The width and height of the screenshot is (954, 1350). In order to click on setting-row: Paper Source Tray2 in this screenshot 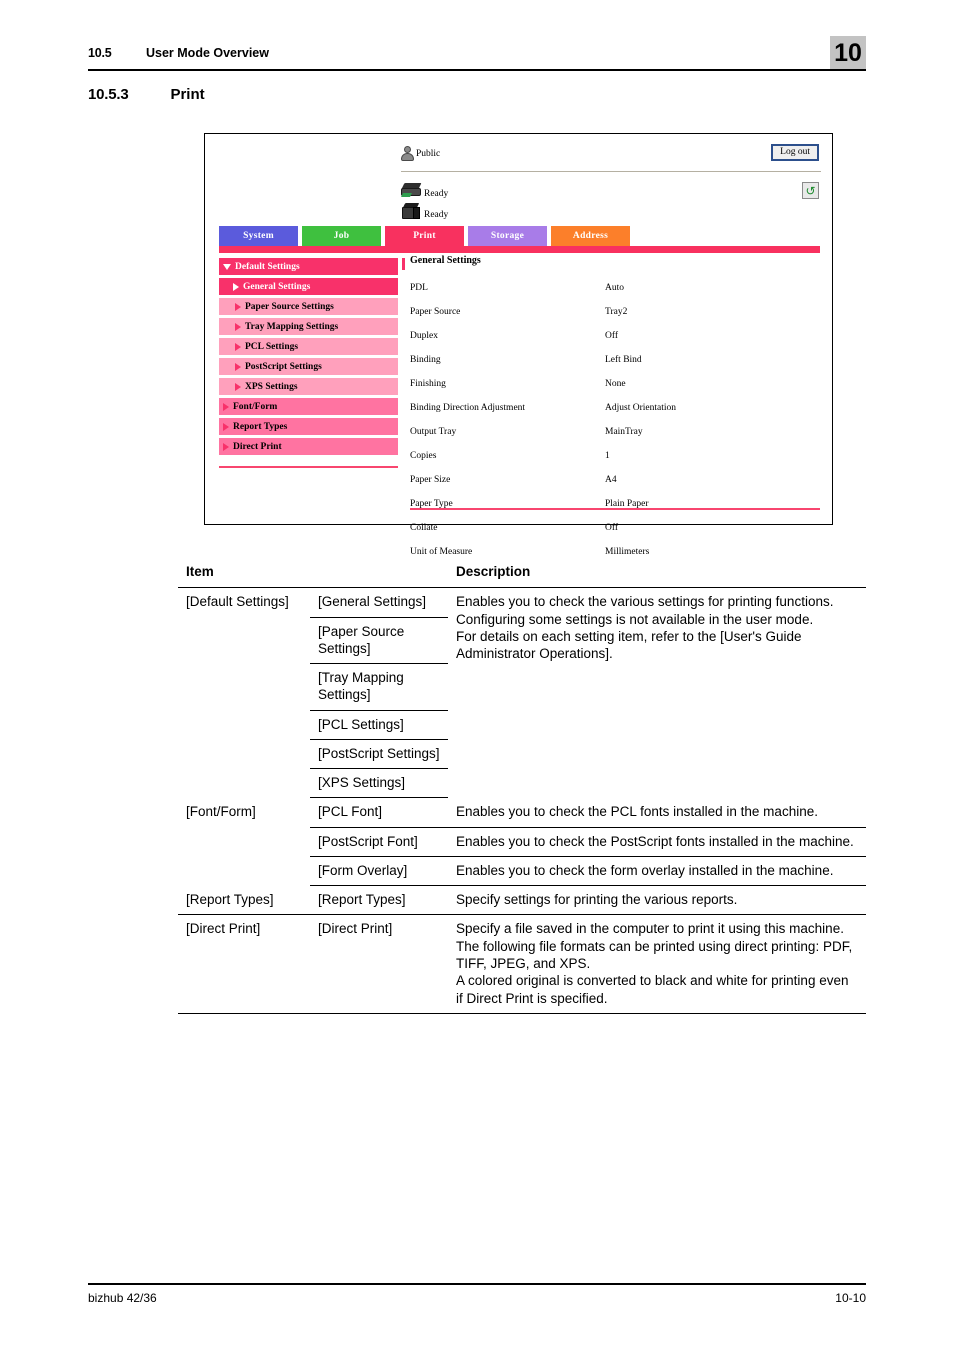, I will do `click(615, 312)`.